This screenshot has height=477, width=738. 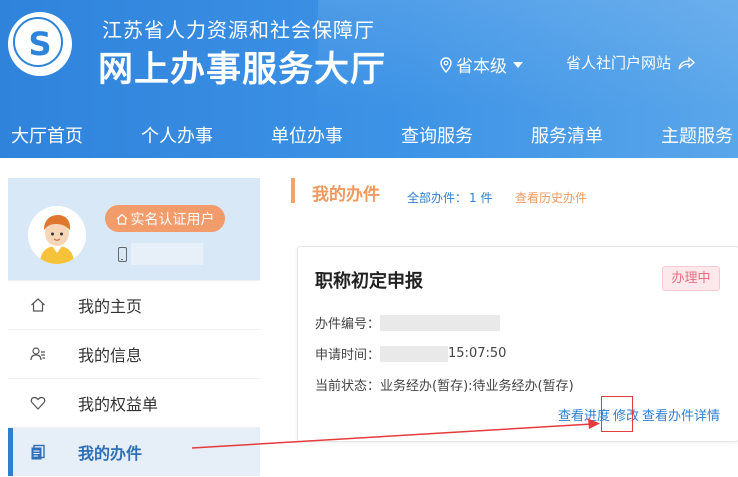 What do you see at coordinates (691, 278) in the screenshot?
I see `status-badge: 办理中` at bounding box center [691, 278].